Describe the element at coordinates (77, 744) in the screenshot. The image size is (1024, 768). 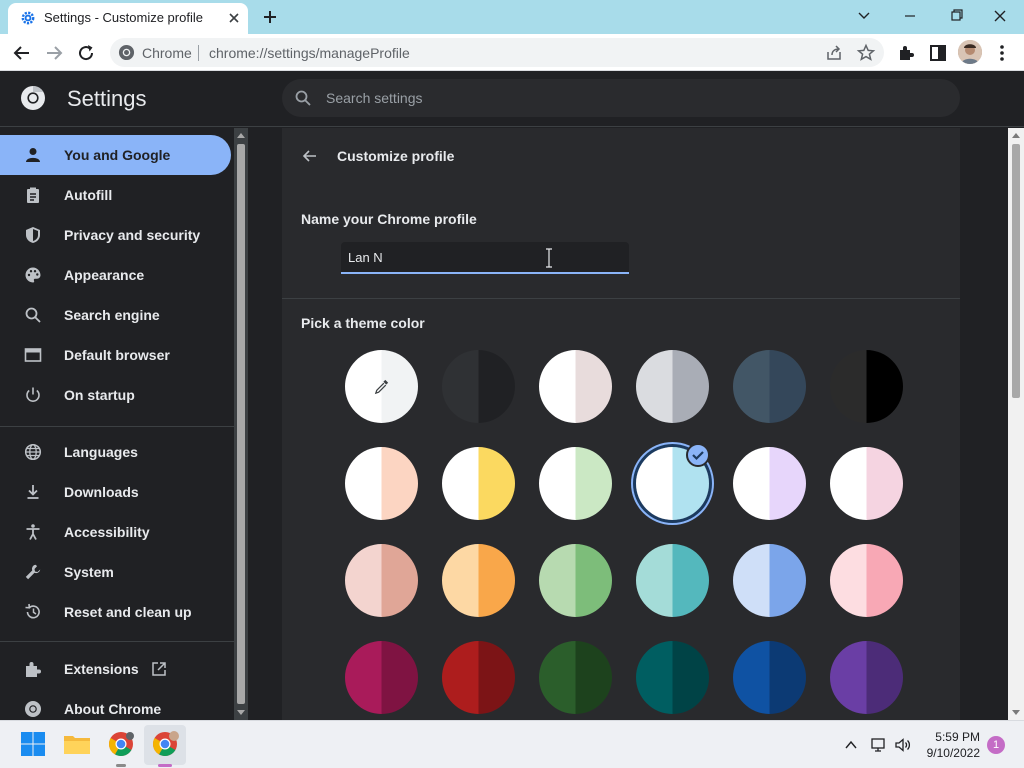
I see `file-explorer-icon` at that location.